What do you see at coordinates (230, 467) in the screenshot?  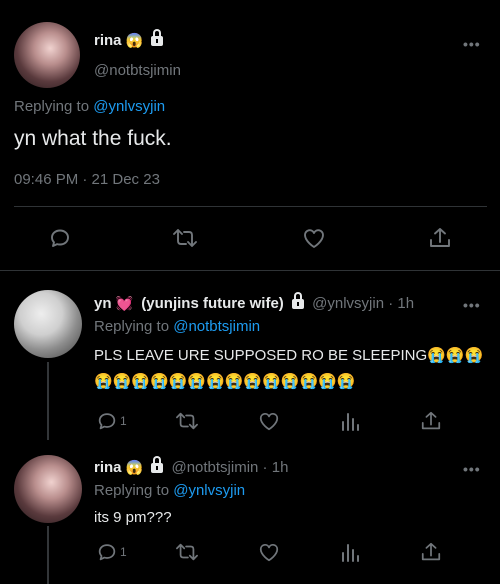 I see `handle-time: @notbtsjimin · 1h` at bounding box center [230, 467].